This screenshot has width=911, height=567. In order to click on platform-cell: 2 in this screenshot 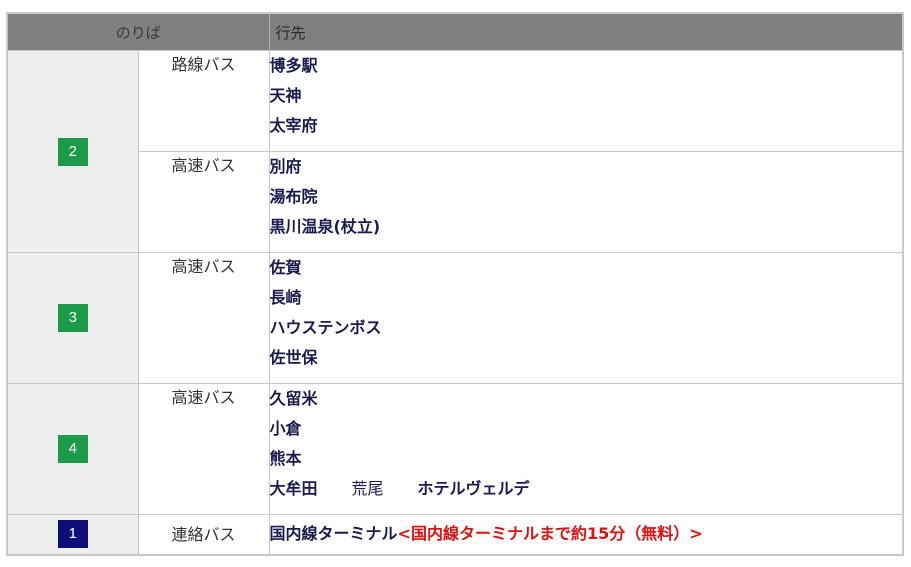, I will do `click(73, 151)`.